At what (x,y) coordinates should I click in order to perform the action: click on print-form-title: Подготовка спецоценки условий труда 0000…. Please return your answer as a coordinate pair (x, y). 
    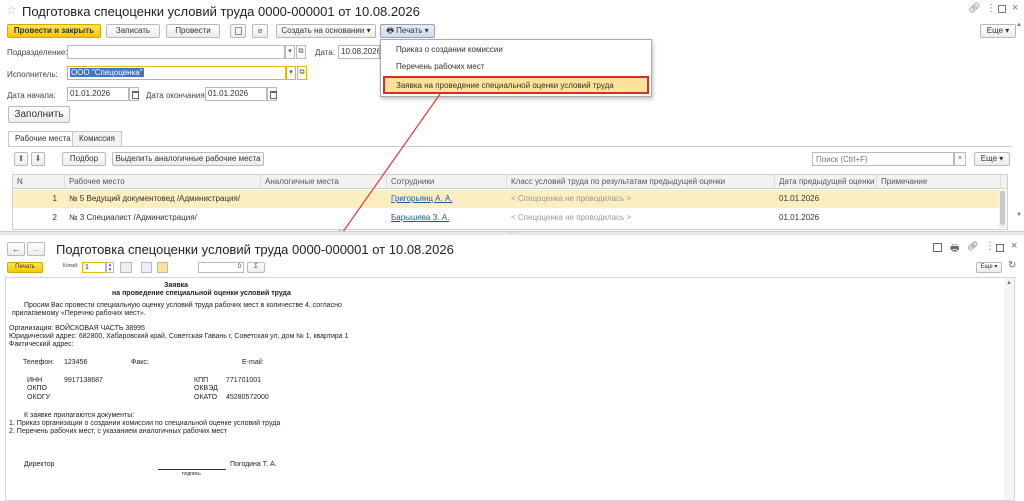
    Looking at the image, I should click on (255, 249).